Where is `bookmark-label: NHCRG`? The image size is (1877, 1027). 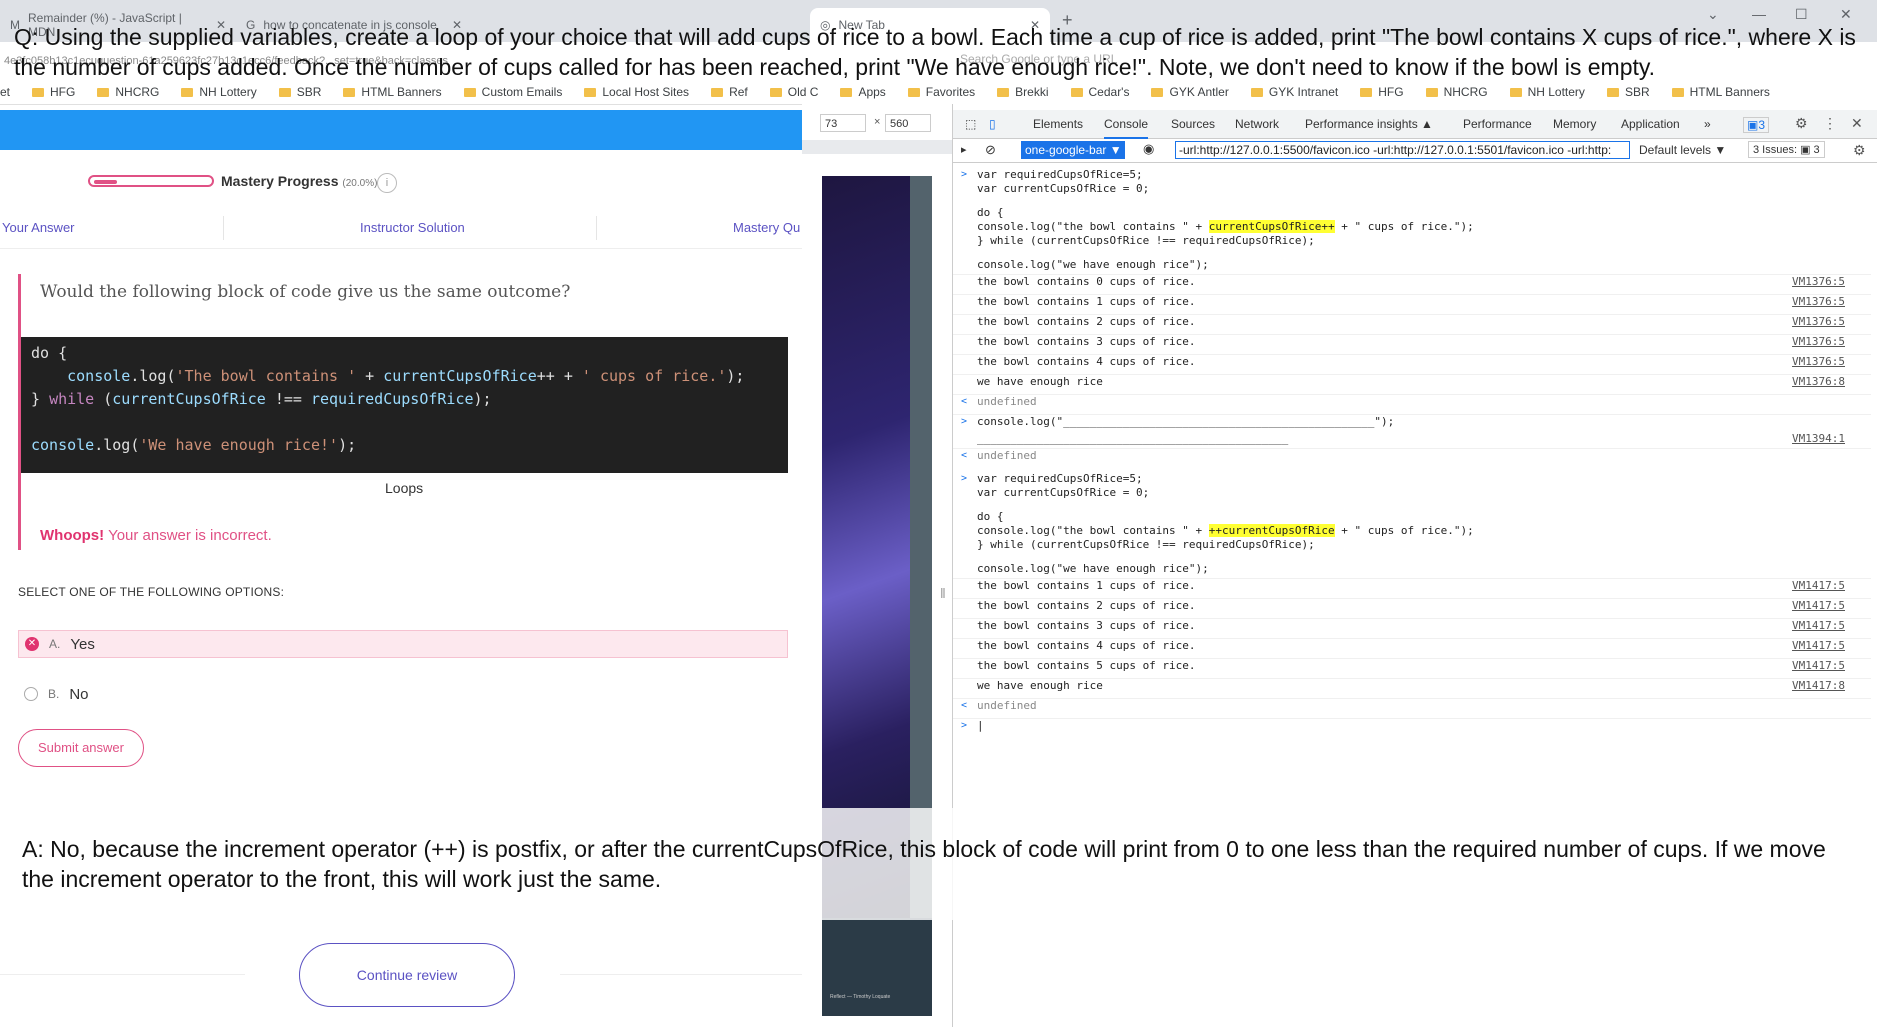 bookmark-label: NHCRG is located at coordinates (137, 92).